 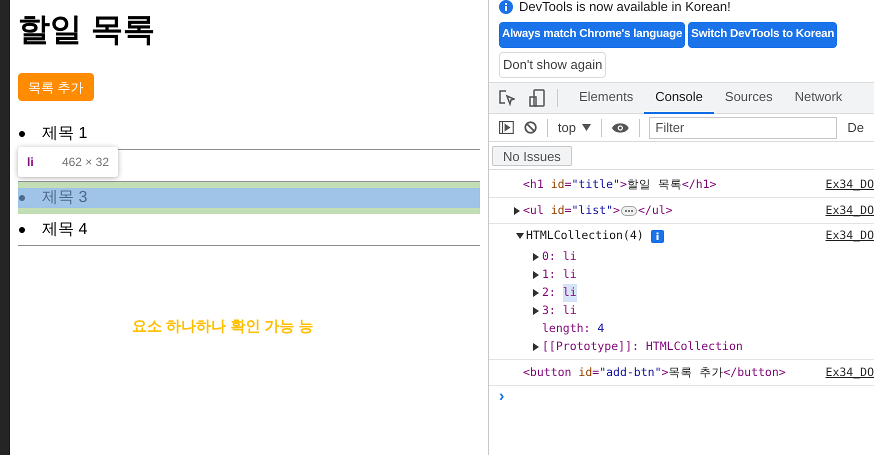 What do you see at coordinates (65, 198) in the screenshot?
I see `item-text: 제목 3` at bounding box center [65, 198].